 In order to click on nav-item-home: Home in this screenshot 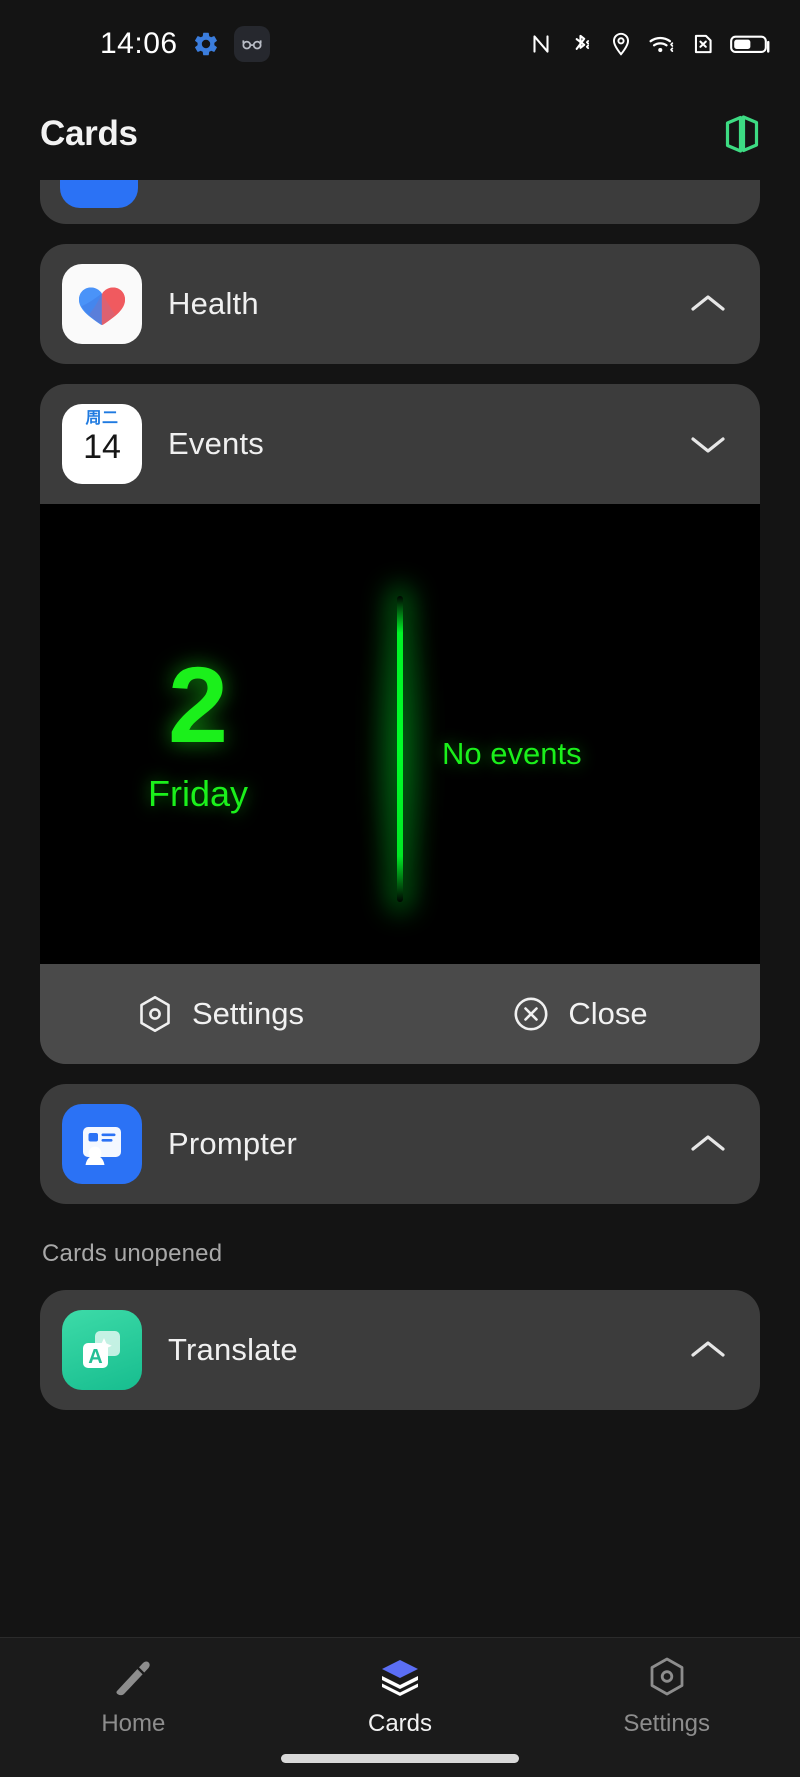, I will do `click(133, 1696)`.